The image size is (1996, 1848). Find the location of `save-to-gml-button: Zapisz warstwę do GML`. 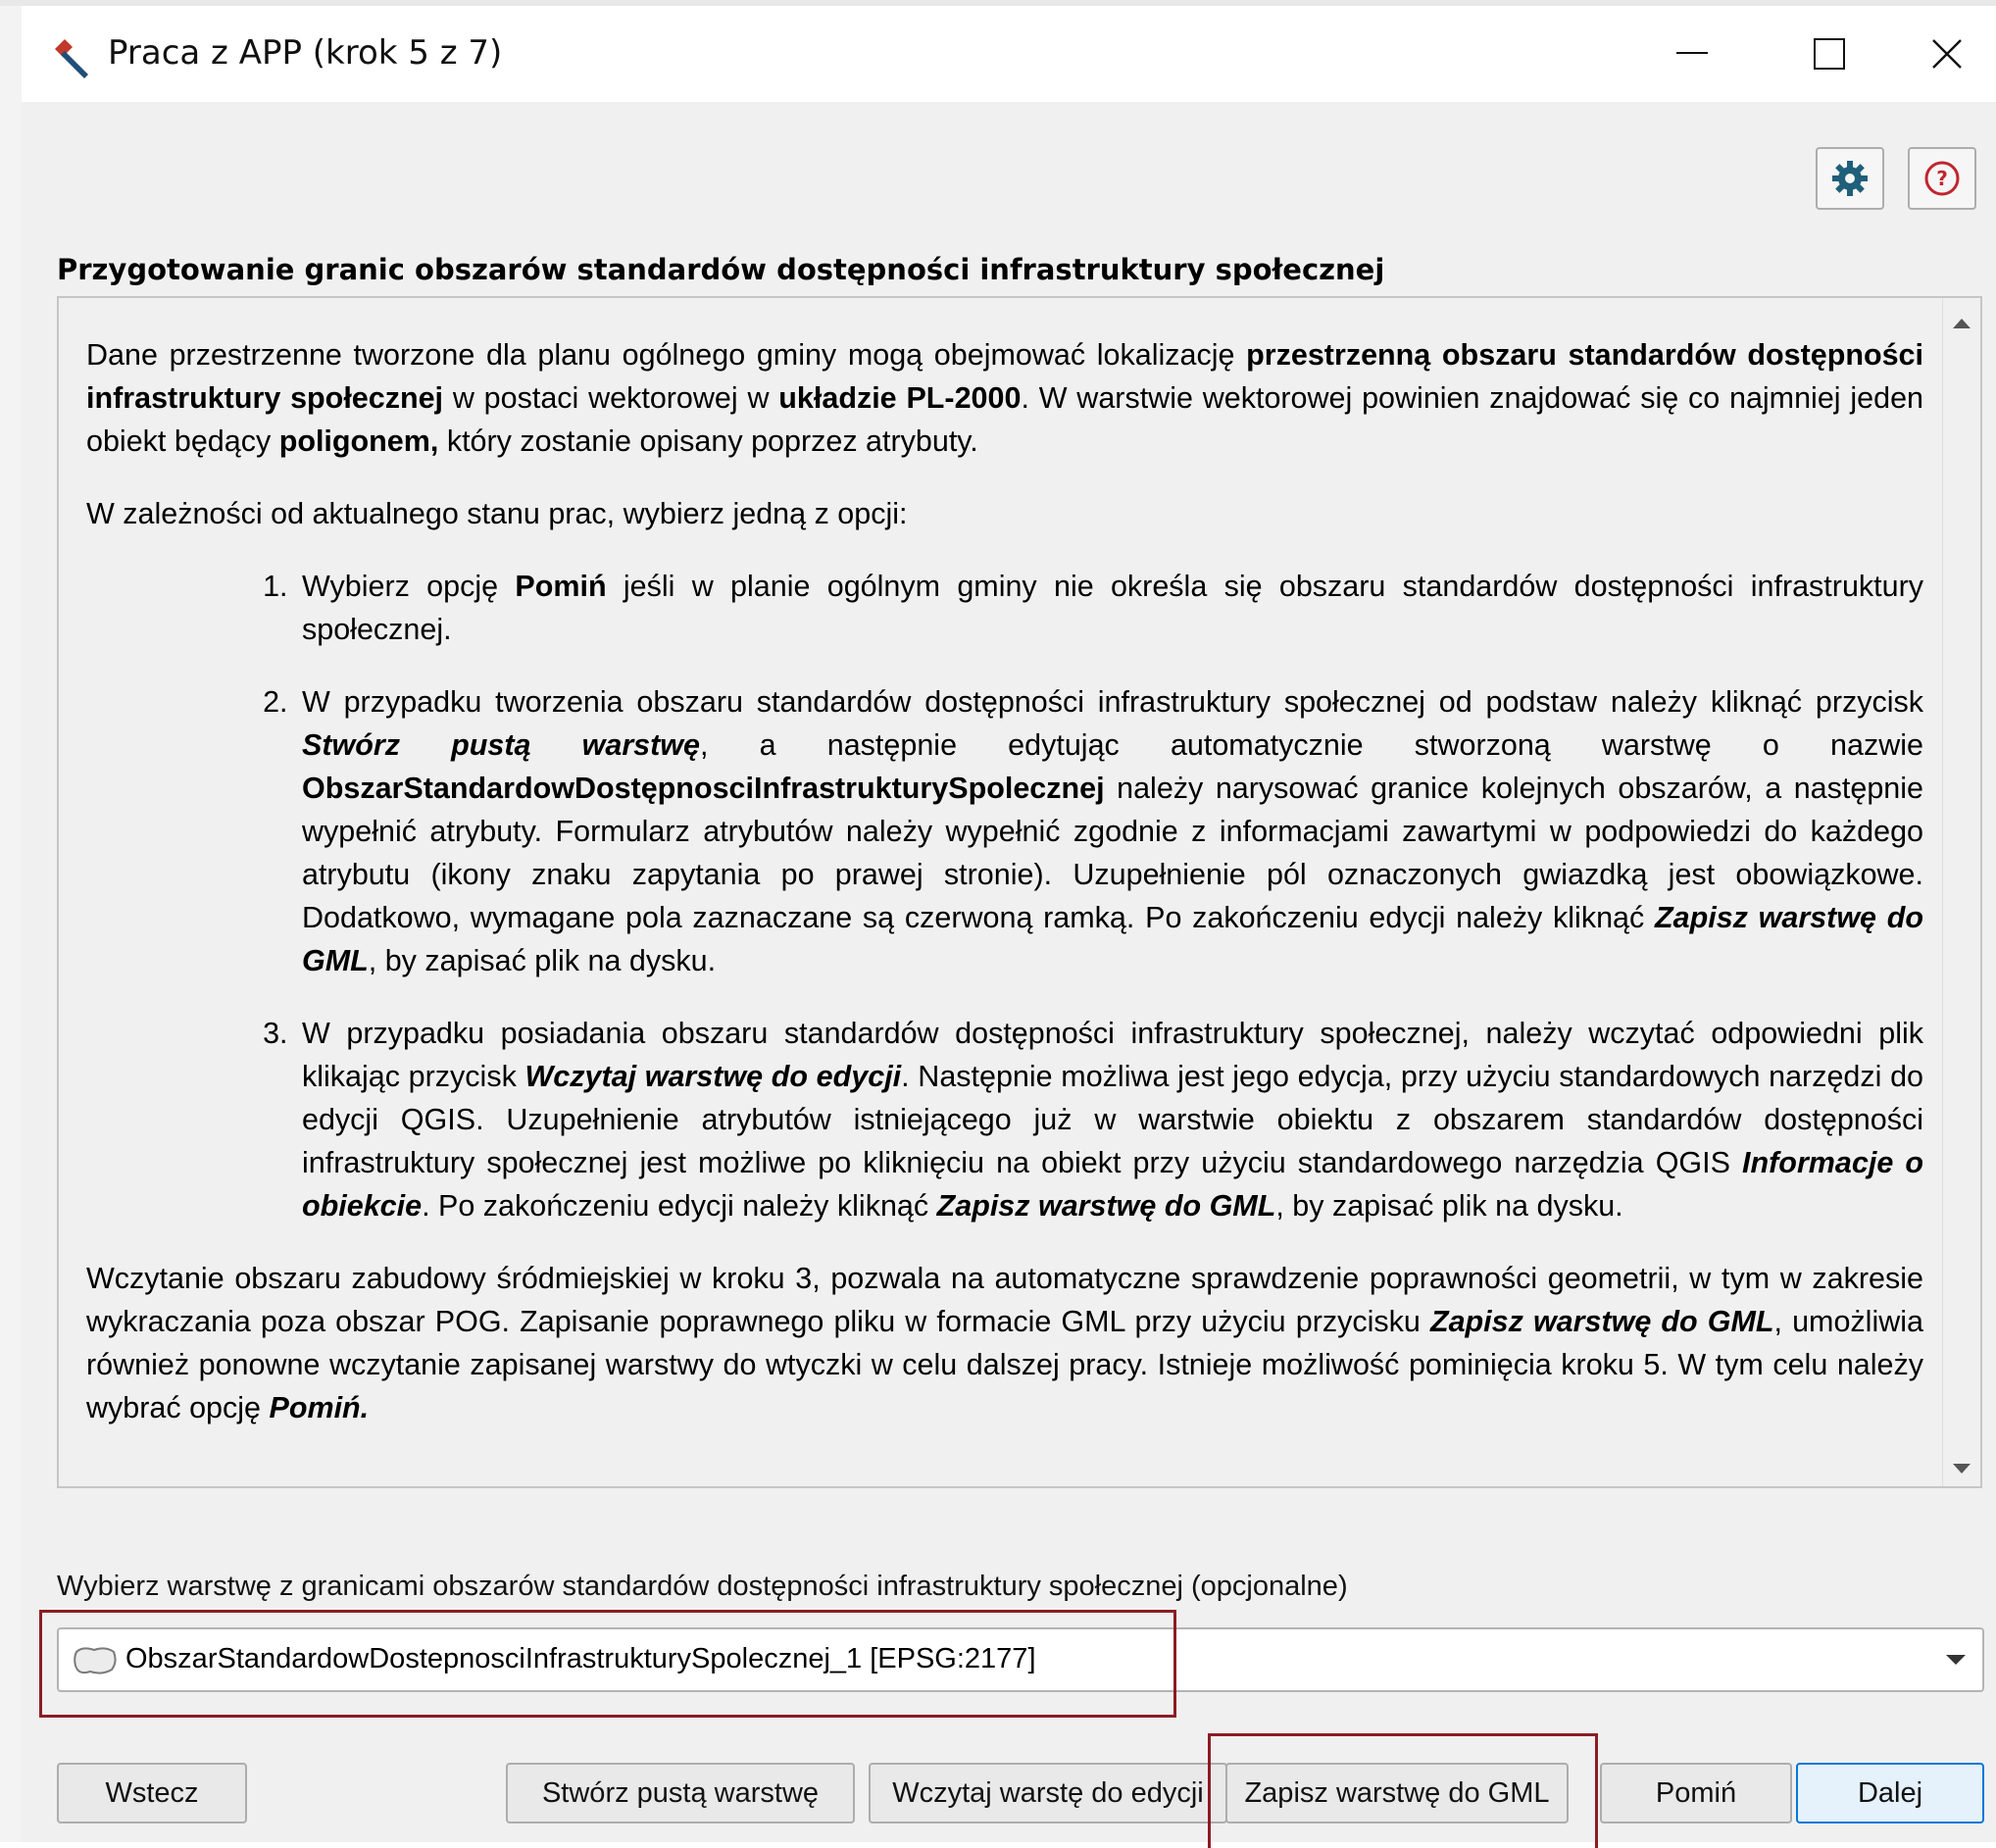

save-to-gml-button: Zapisz warstwę do GML is located at coordinates (1397, 1793).